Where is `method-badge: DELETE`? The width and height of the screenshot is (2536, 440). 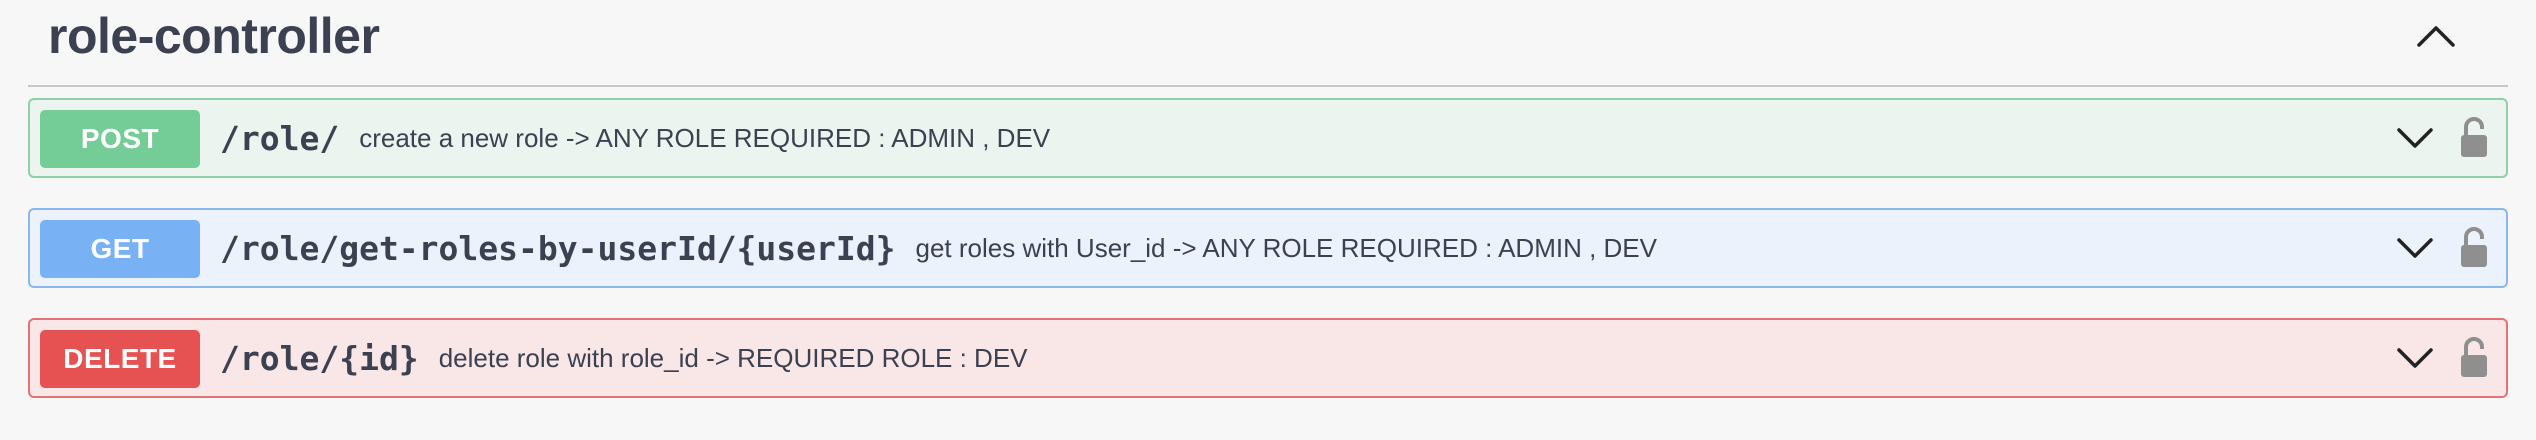
method-badge: DELETE is located at coordinates (120, 359).